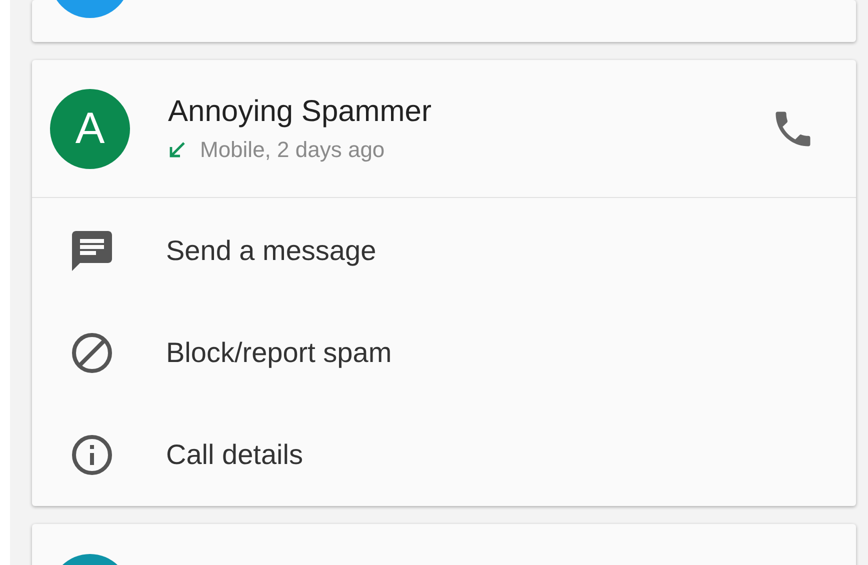 This screenshot has height=565, width=868. What do you see at coordinates (300, 111) in the screenshot?
I see `contact-name: Annoying Spammer` at bounding box center [300, 111].